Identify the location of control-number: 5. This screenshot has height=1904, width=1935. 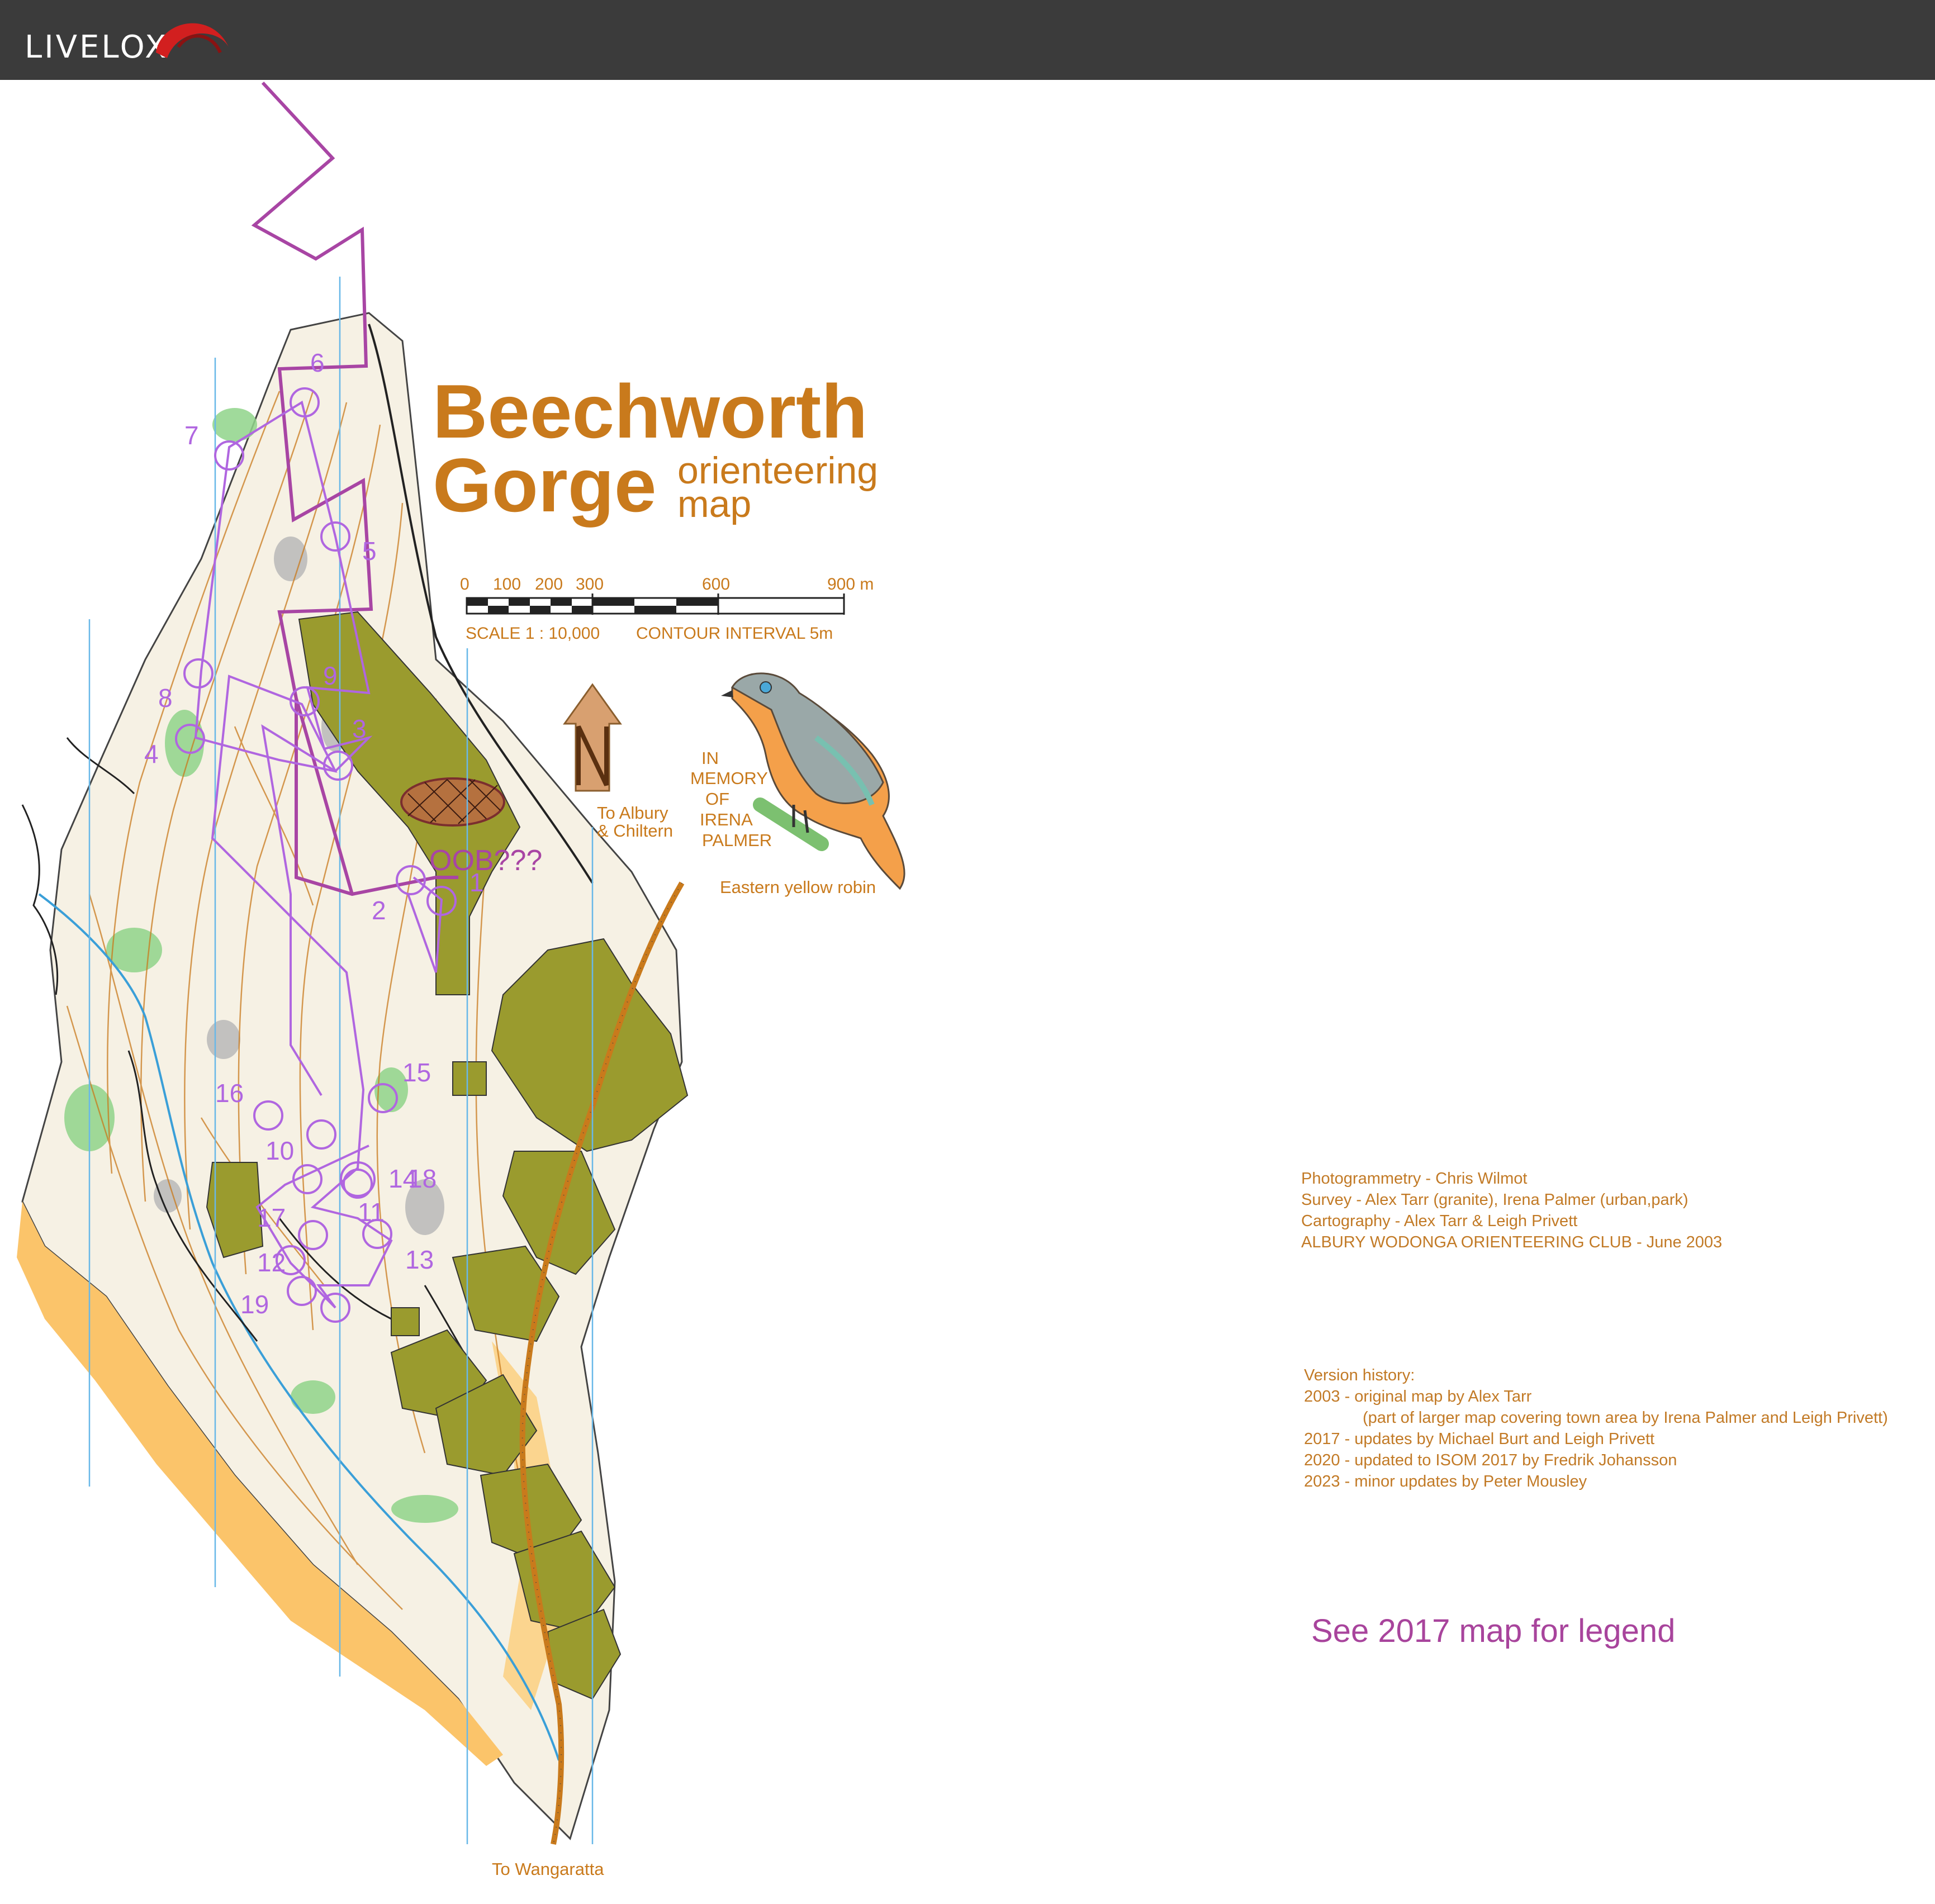
(369, 551).